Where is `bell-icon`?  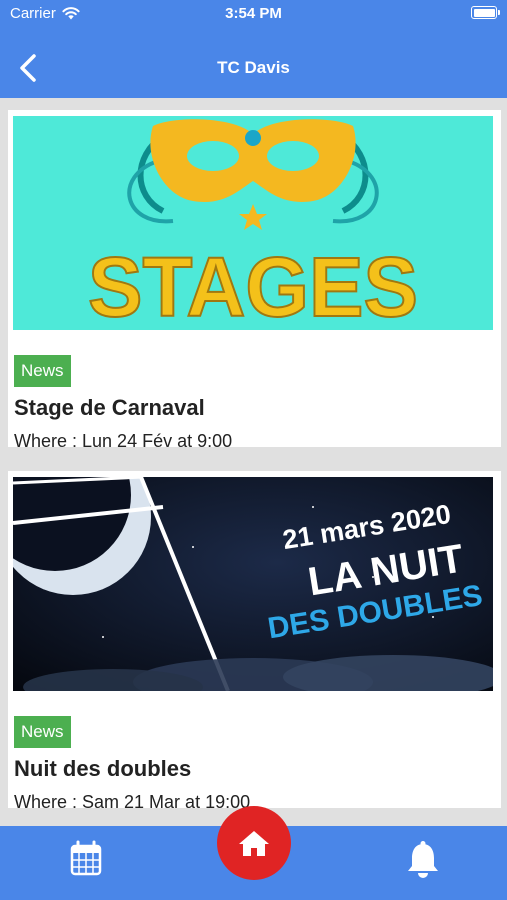
bell-icon is located at coordinates (423, 859).